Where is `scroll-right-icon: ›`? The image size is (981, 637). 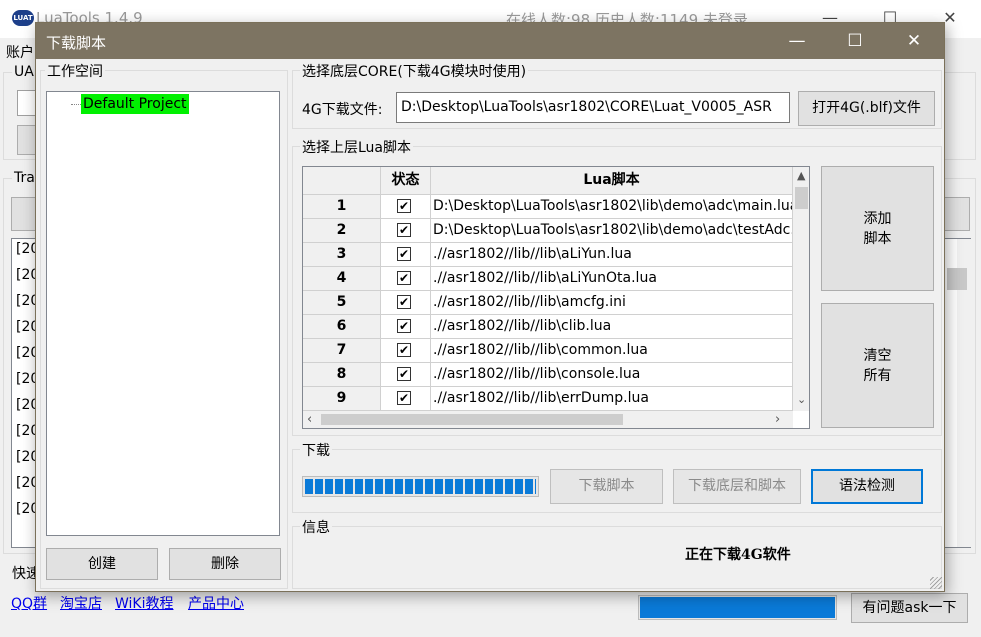
scroll-right-icon: › is located at coordinates (777, 419).